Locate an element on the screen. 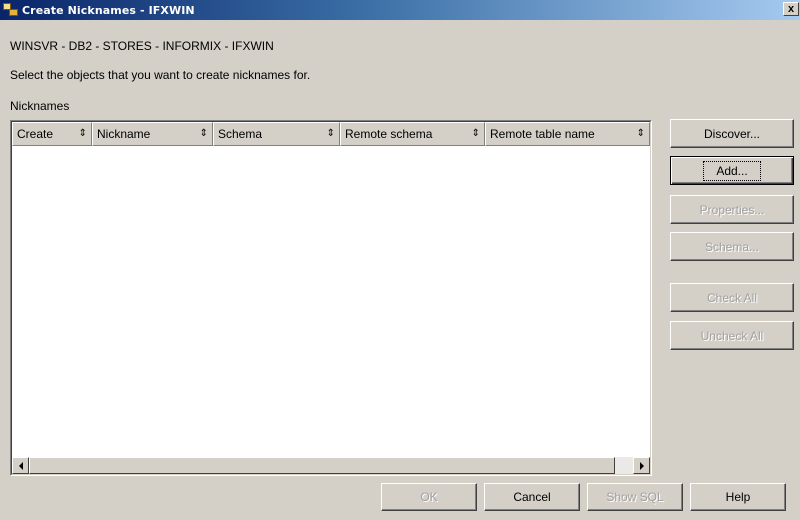  column-header-label: Create is located at coordinates (35, 134).